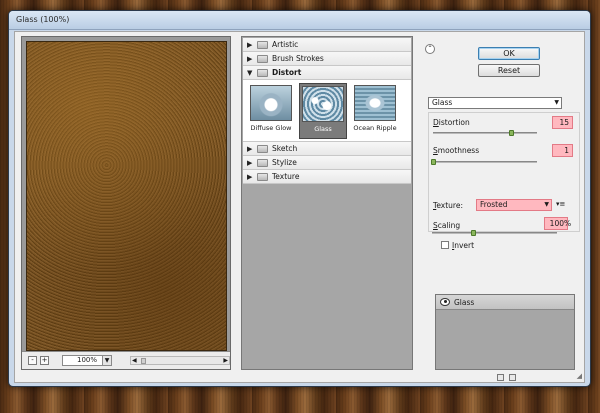  What do you see at coordinates (509, 53) in the screenshot?
I see `ok-button: OK` at bounding box center [509, 53].